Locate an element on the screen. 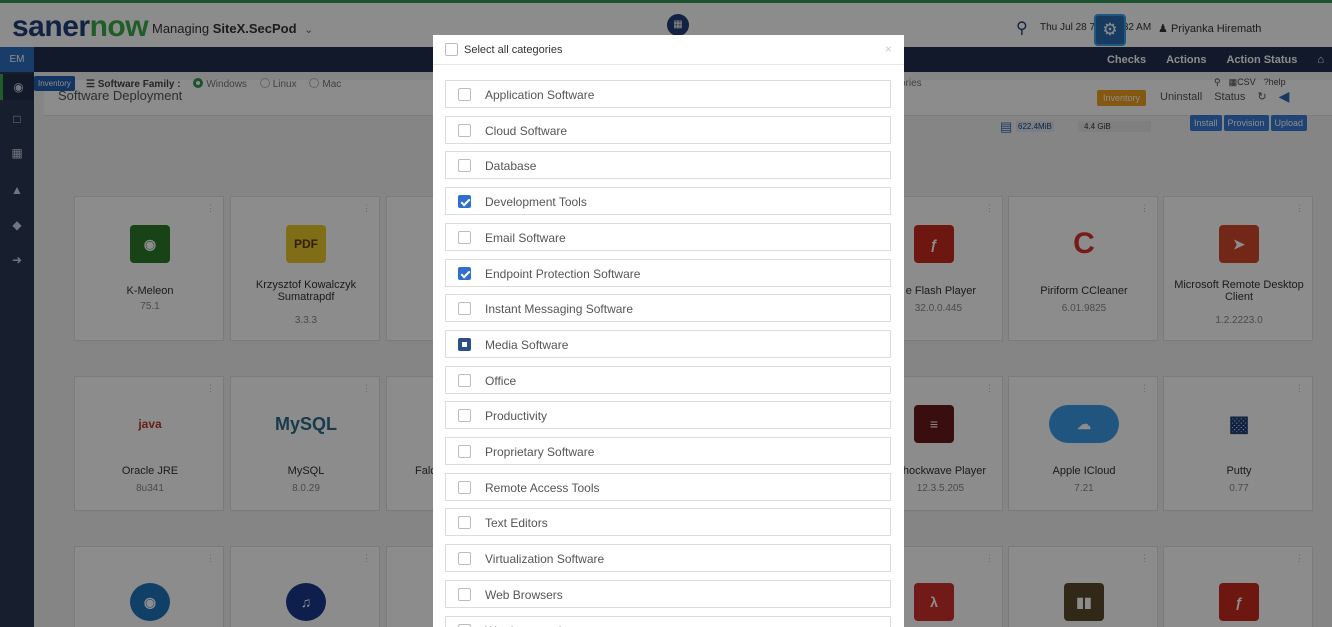  category-label: Proprietary Software is located at coordinates (540, 452).